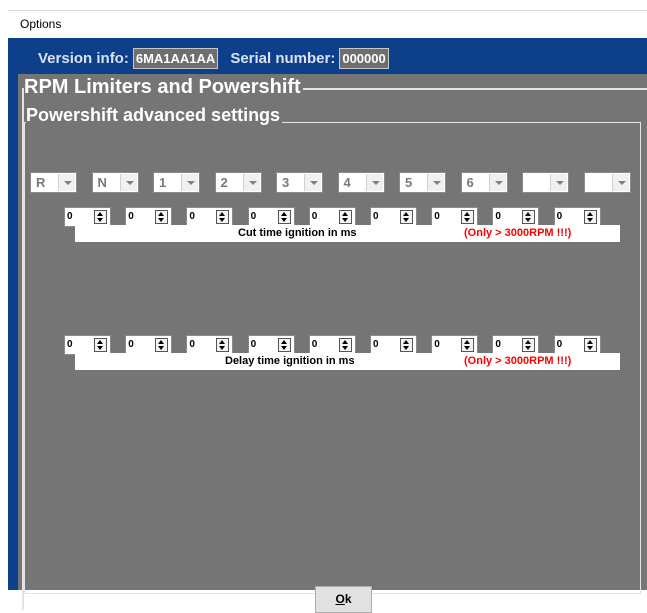 Image resolution: width=647 pixels, height=613 pixels. What do you see at coordinates (53, 182) in the screenshot?
I see `gear-select: R` at bounding box center [53, 182].